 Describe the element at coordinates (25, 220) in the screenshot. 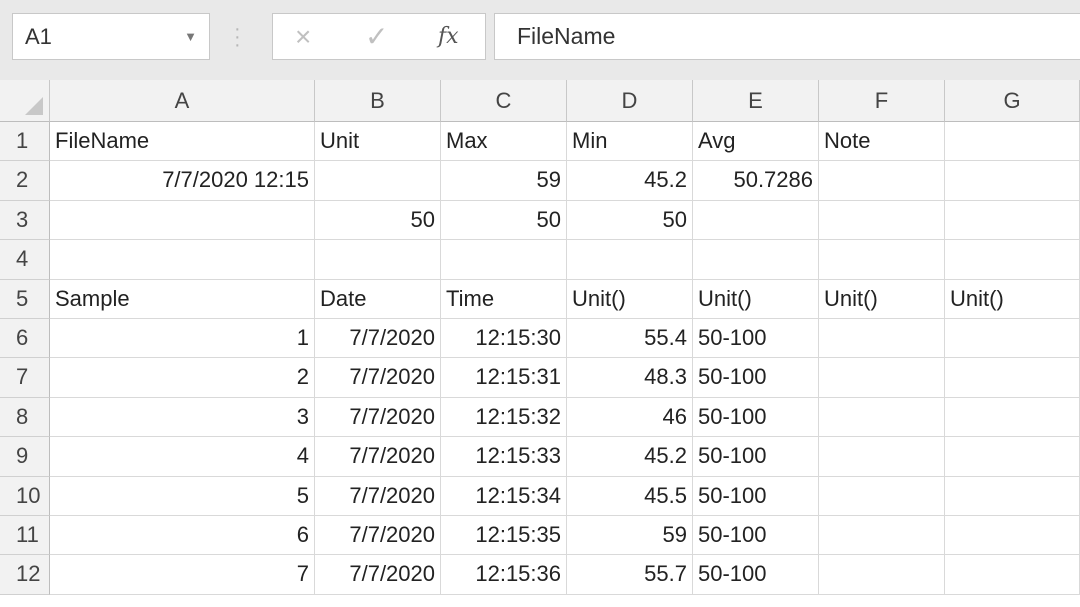

I see `row-header-3: 3` at that location.